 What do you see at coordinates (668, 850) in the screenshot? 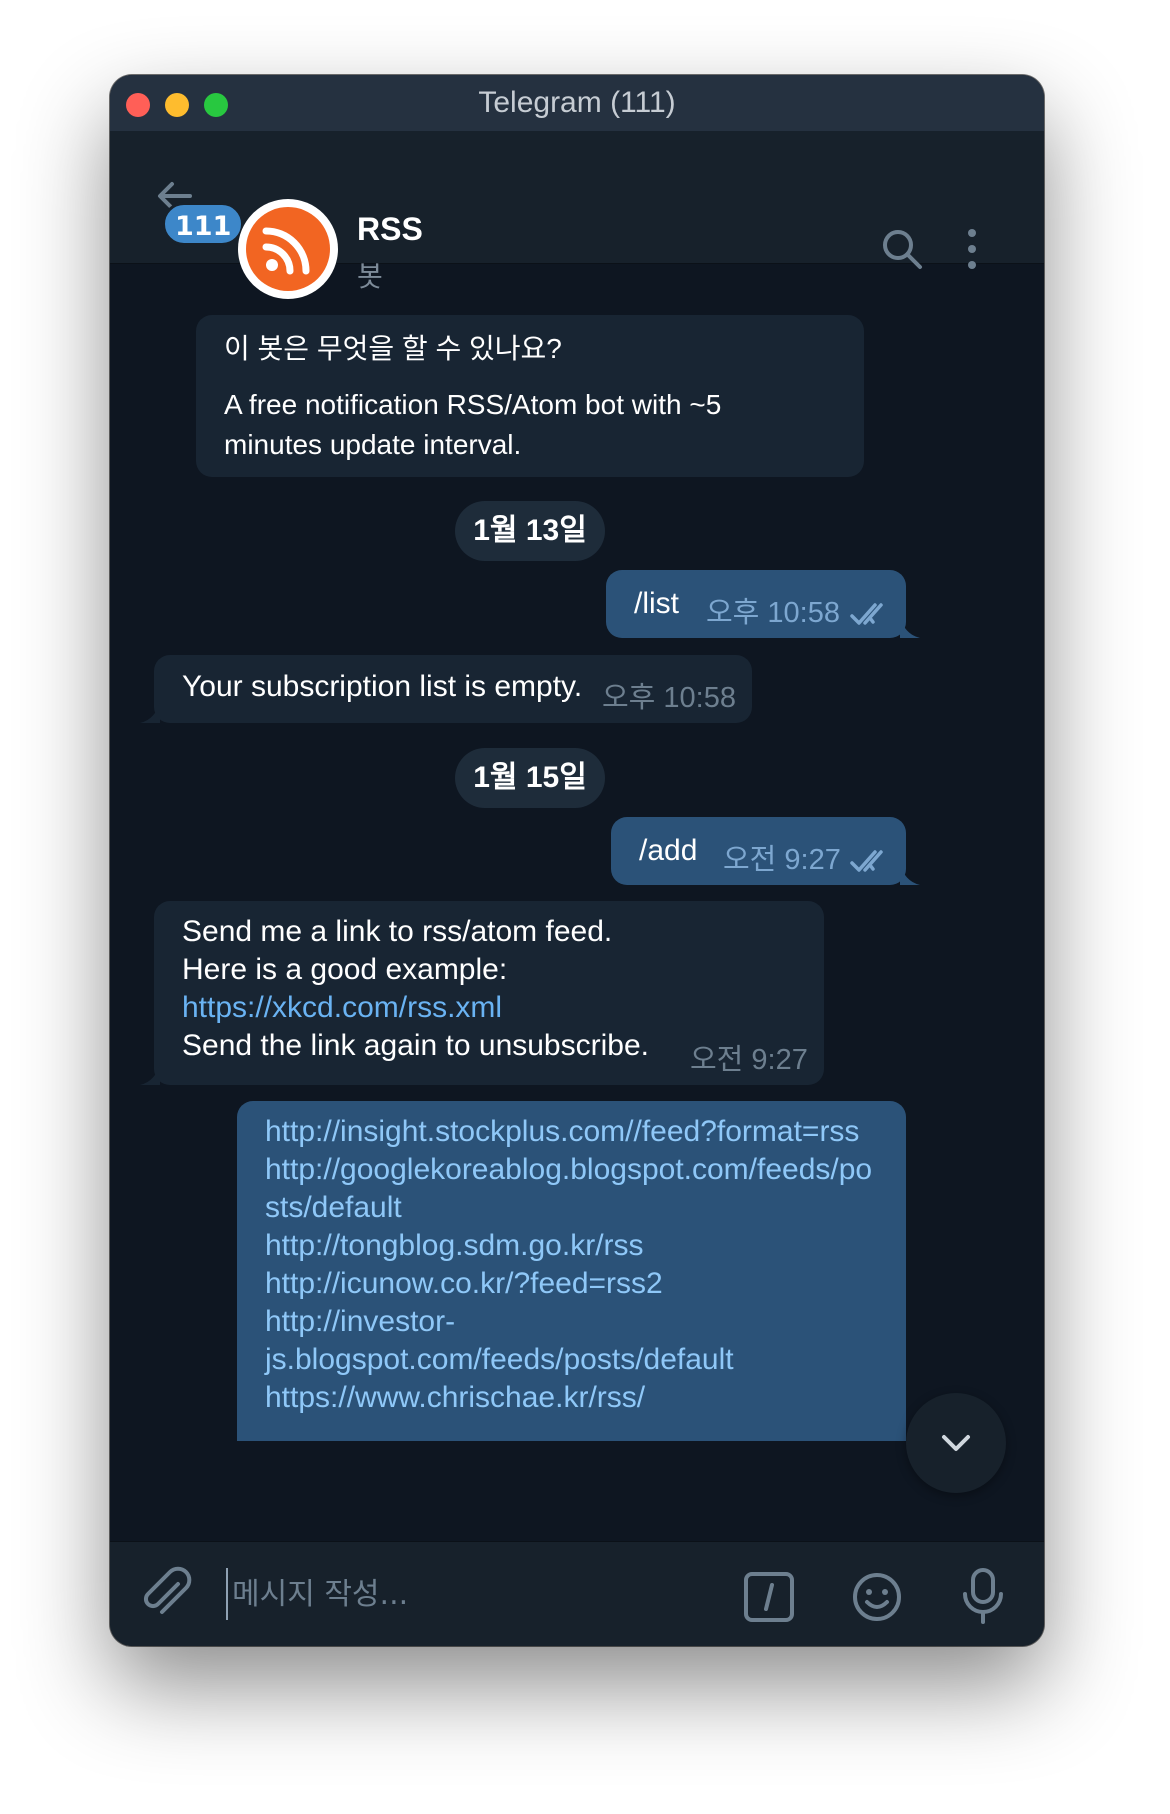
I see `message-text: /add` at bounding box center [668, 850].